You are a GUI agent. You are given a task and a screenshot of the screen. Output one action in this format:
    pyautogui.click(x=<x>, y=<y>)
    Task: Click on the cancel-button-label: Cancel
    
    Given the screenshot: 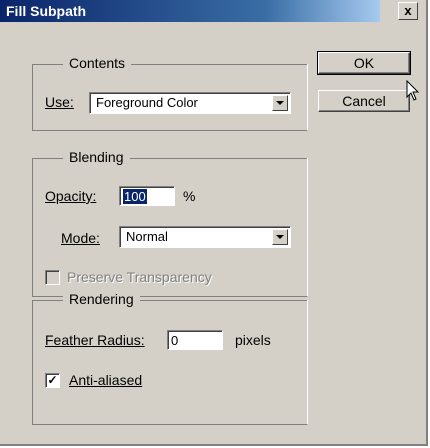 What is the action you would take?
    pyautogui.click(x=364, y=101)
    